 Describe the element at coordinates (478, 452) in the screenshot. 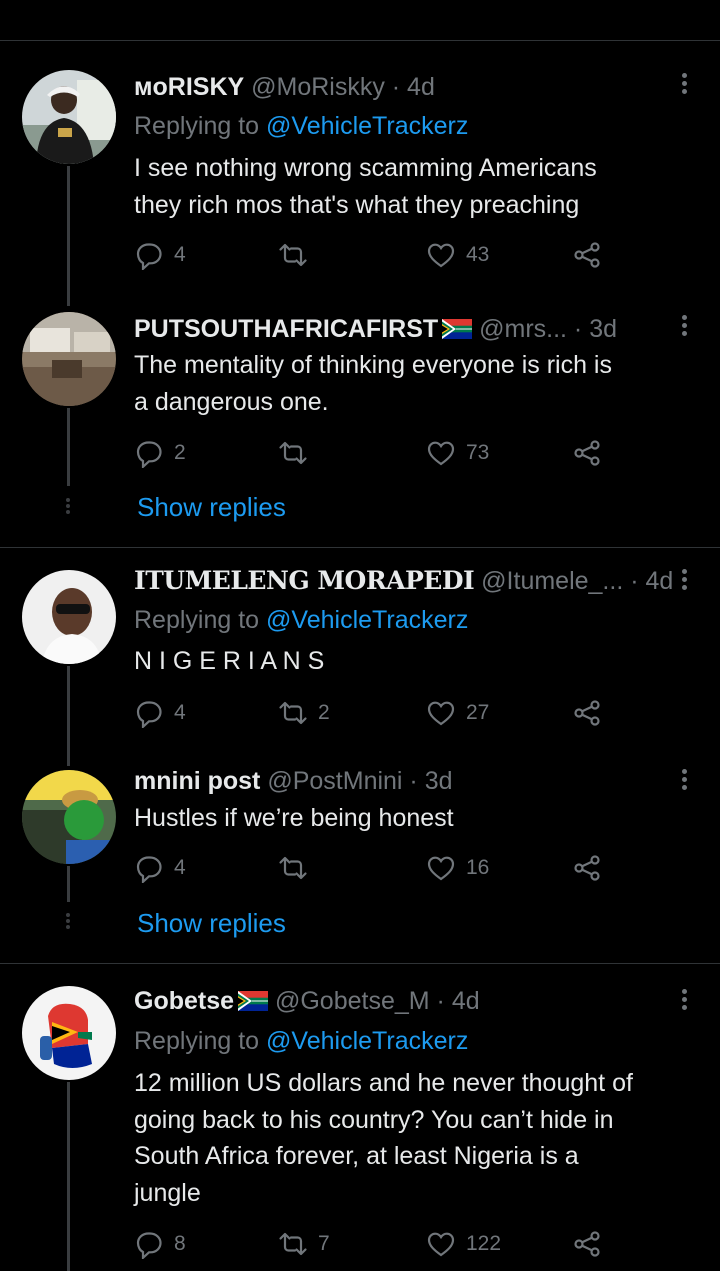

I see `like-count: 73` at that location.